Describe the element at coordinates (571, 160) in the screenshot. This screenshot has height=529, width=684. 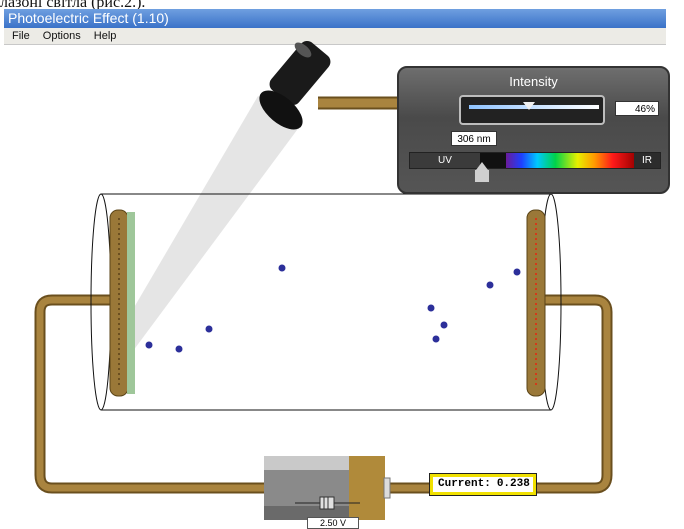
I see `visible-spectrum` at that location.